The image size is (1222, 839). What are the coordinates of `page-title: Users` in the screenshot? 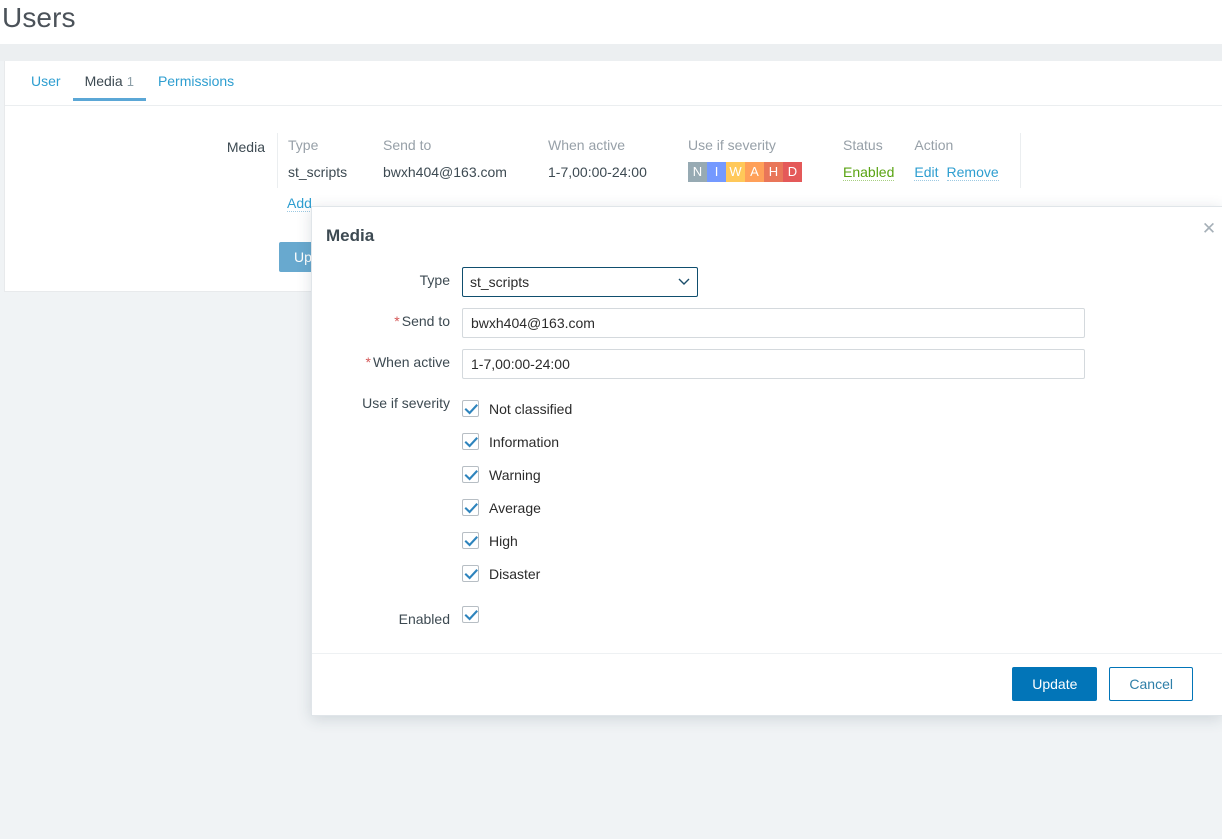 It's located at (39, 17).